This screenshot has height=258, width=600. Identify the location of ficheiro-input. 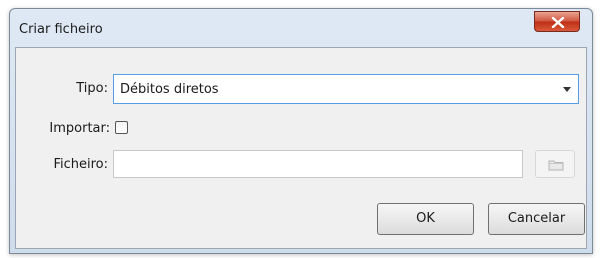
(318, 164).